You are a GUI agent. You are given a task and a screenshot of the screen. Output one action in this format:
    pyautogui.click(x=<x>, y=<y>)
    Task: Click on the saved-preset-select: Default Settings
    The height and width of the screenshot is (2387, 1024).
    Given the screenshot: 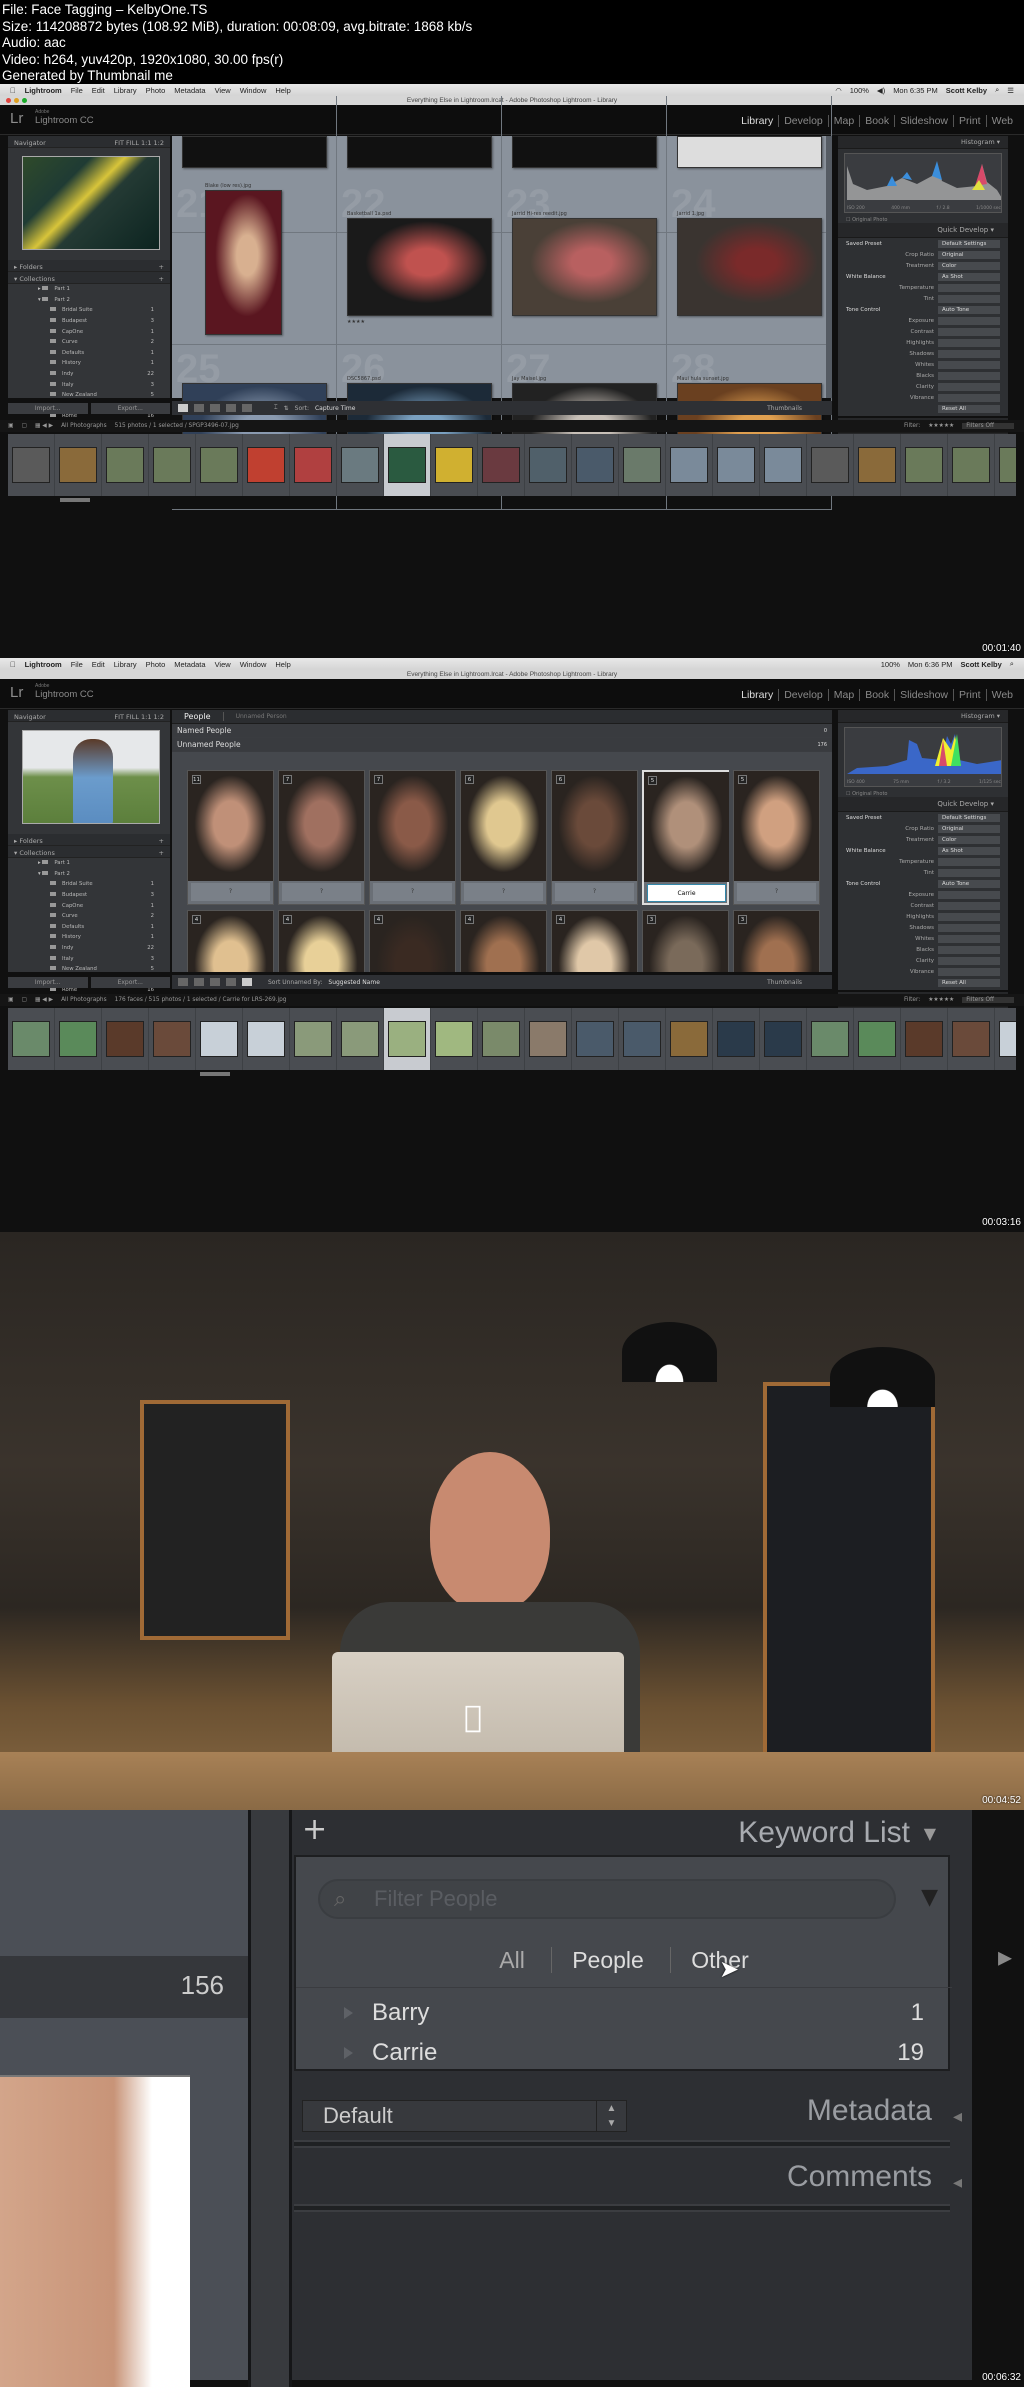 What is the action you would take?
    pyautogui.click(x=969, y=817)
    